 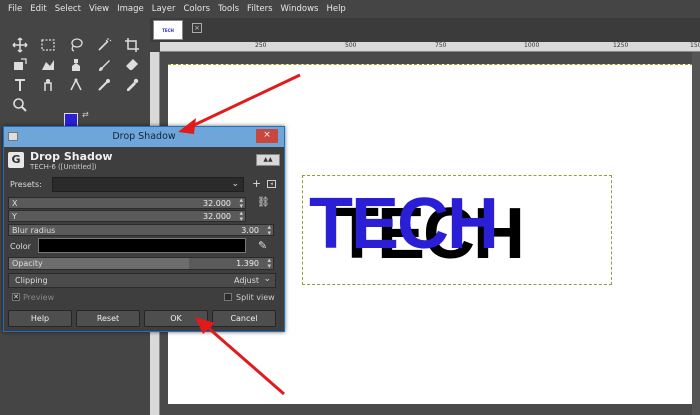 I want to click on ruler-tick: 1000, so click(x=532, y=45).